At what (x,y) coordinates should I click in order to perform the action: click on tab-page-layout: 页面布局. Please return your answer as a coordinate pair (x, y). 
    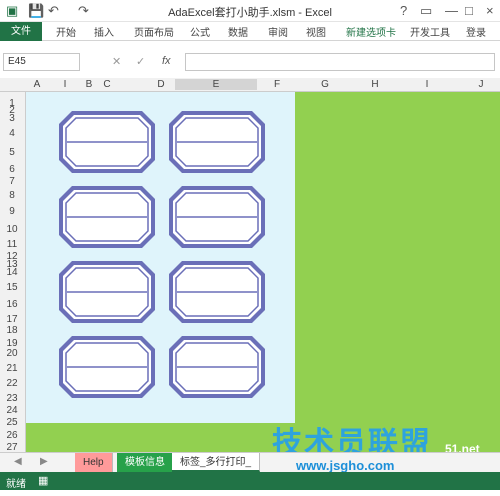
    Looking at the image, I should click on (154, 31).